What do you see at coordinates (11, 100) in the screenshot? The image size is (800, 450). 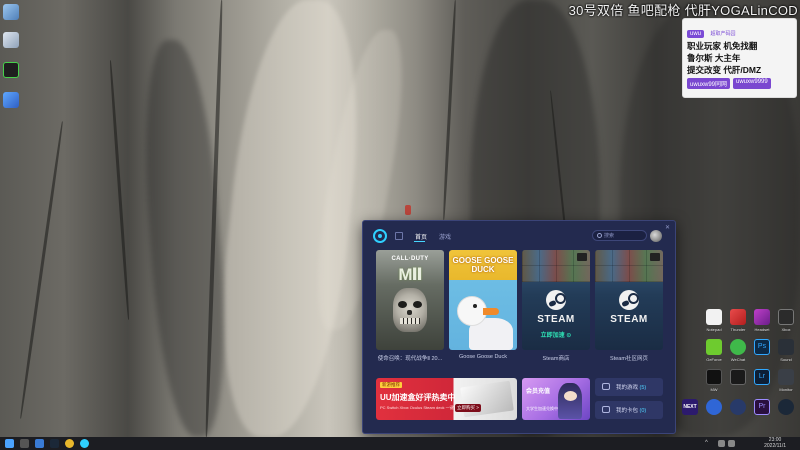 I see `desktop-icon-folder` at bounding box center [11, 100].